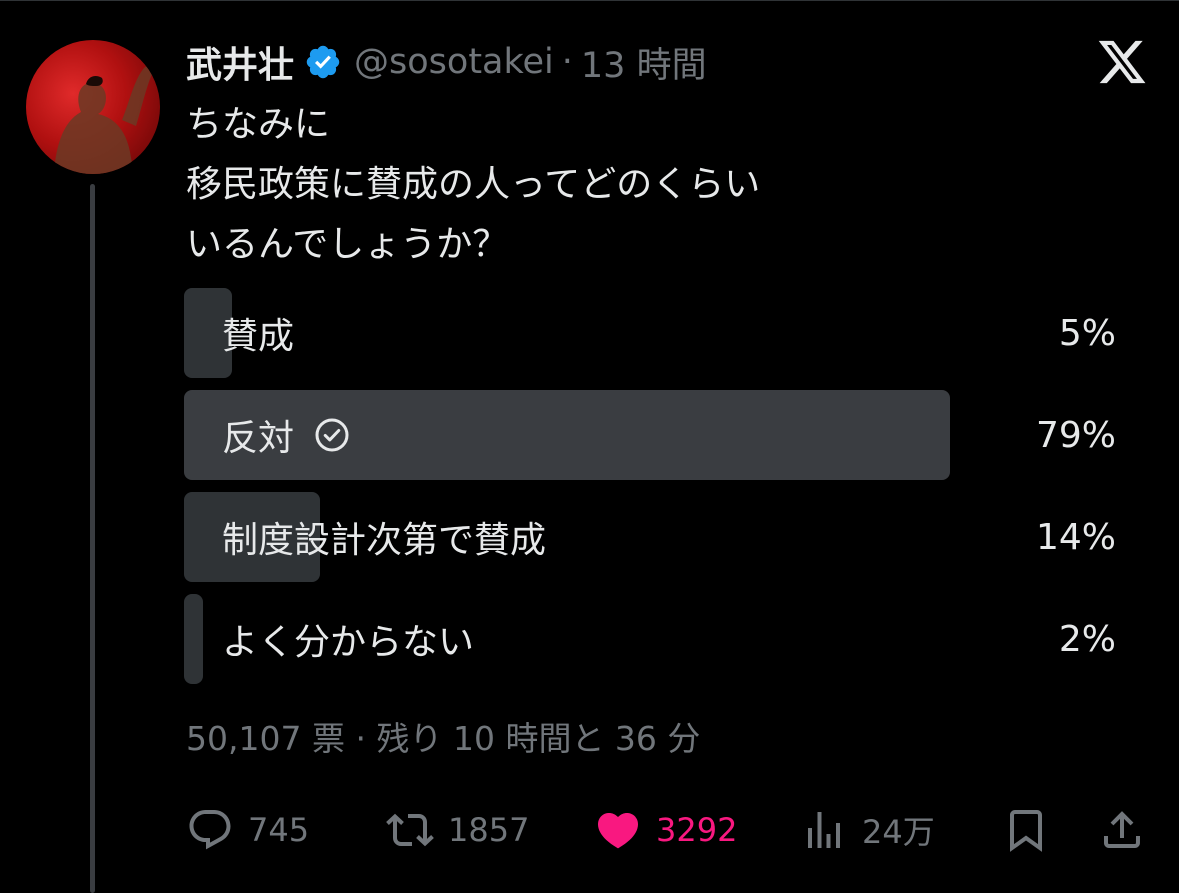  What do you see at coordinates (410, 830) in the screenshot?
I see `repost-icon` at bounding box center [410, 830].